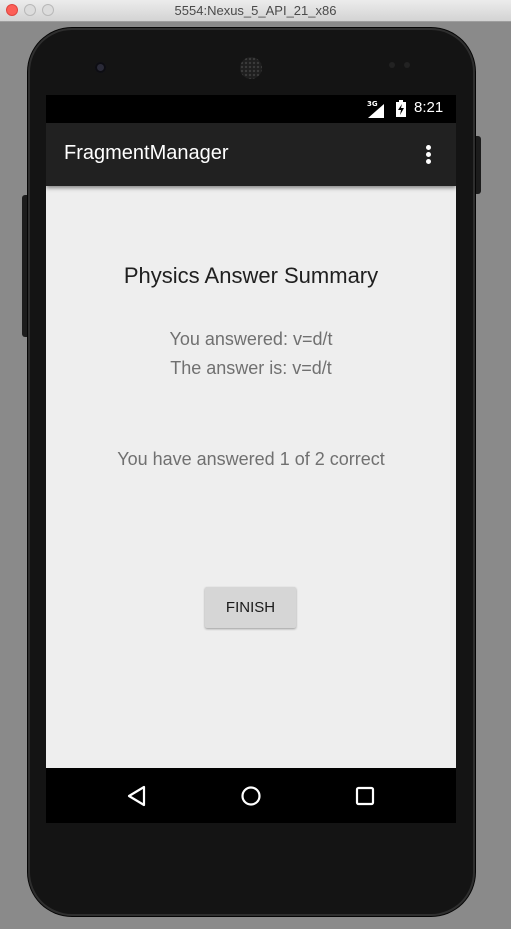 The width and height of the screenshot is (511, 929). Describe the element at coordinates (365, 796) in the screenshot. I see `recents-icon` at that location.